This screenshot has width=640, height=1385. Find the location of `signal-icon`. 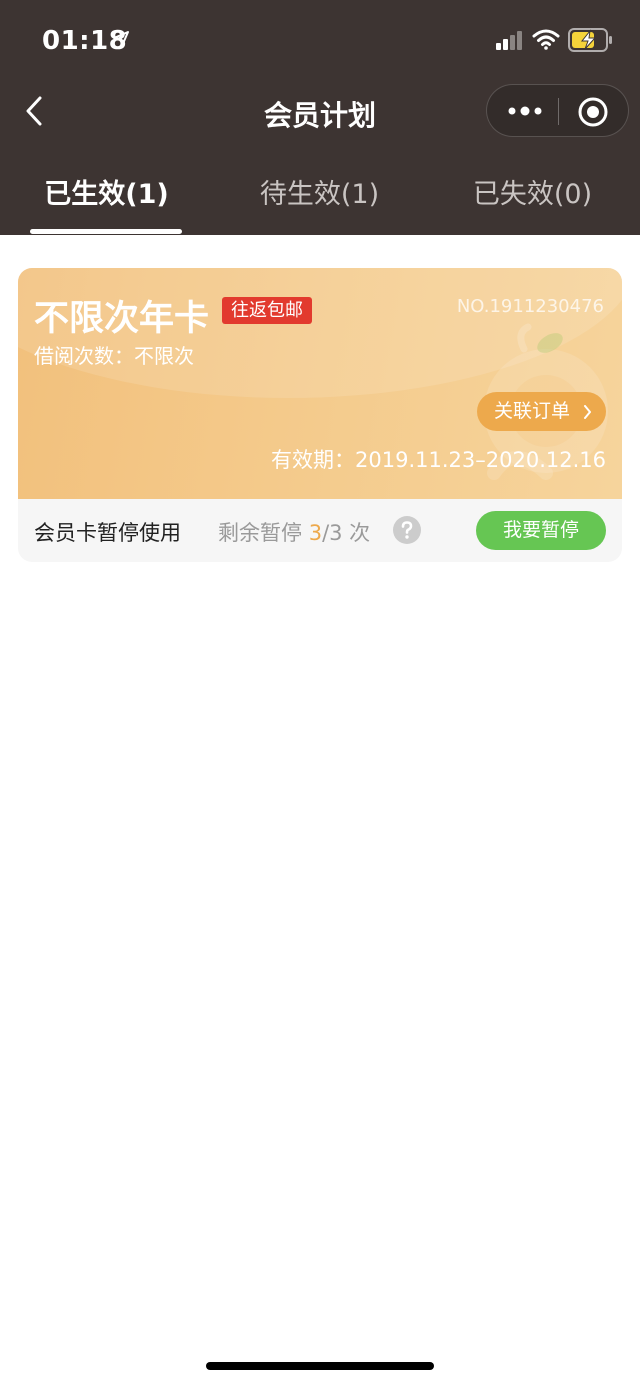

signal-icon is located at coordinates (509, 40).